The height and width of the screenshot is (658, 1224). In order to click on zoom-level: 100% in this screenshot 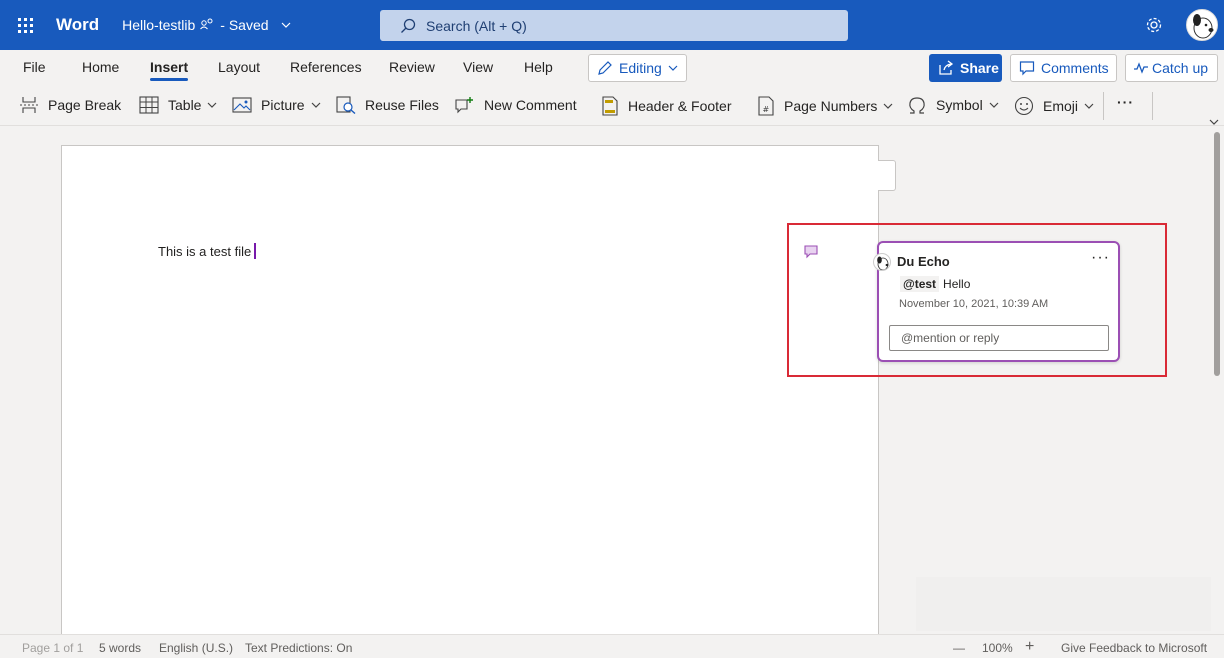, I will do `click(997, 648)`.